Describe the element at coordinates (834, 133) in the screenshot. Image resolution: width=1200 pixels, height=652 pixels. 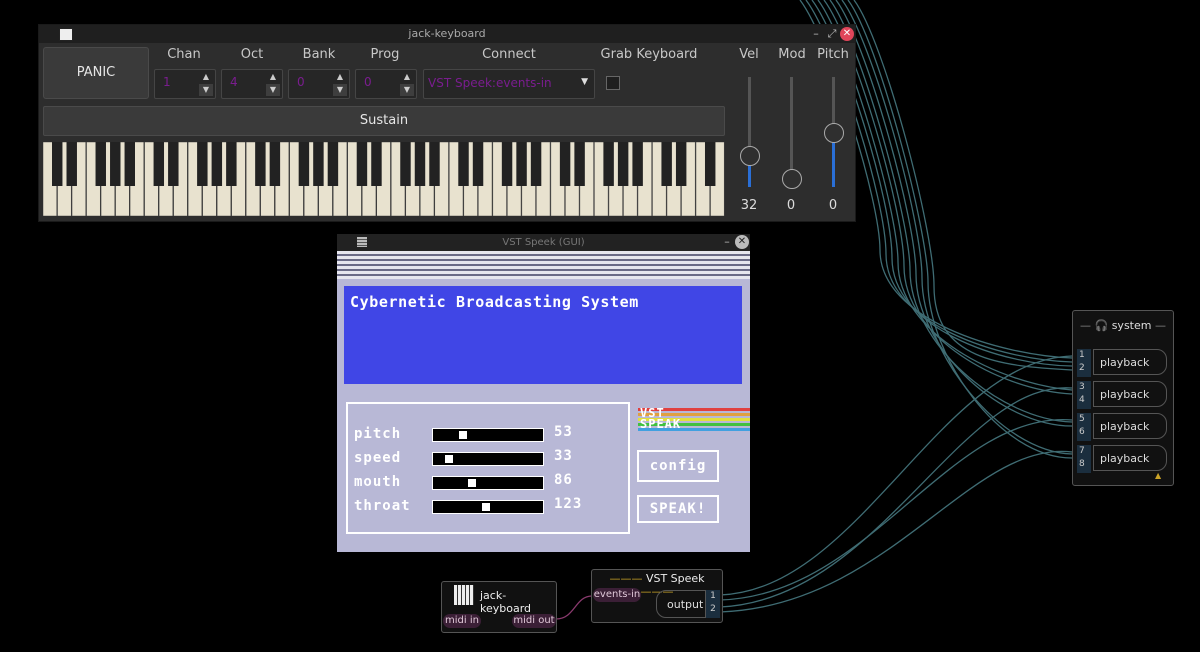
I see `pitch-slider-handle` at that location.